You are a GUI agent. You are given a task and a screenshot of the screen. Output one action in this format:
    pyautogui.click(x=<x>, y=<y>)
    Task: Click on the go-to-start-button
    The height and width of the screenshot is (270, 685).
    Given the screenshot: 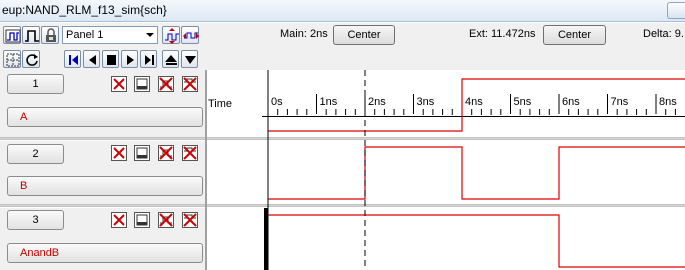 What is the action you would take?
    pyautogui.click(x=72, y=59)
    